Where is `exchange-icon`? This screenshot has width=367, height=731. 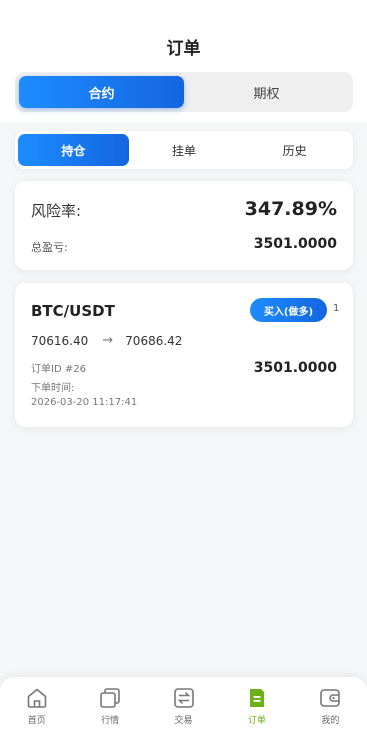
exchange-icon is located at coordinates (183, 698).